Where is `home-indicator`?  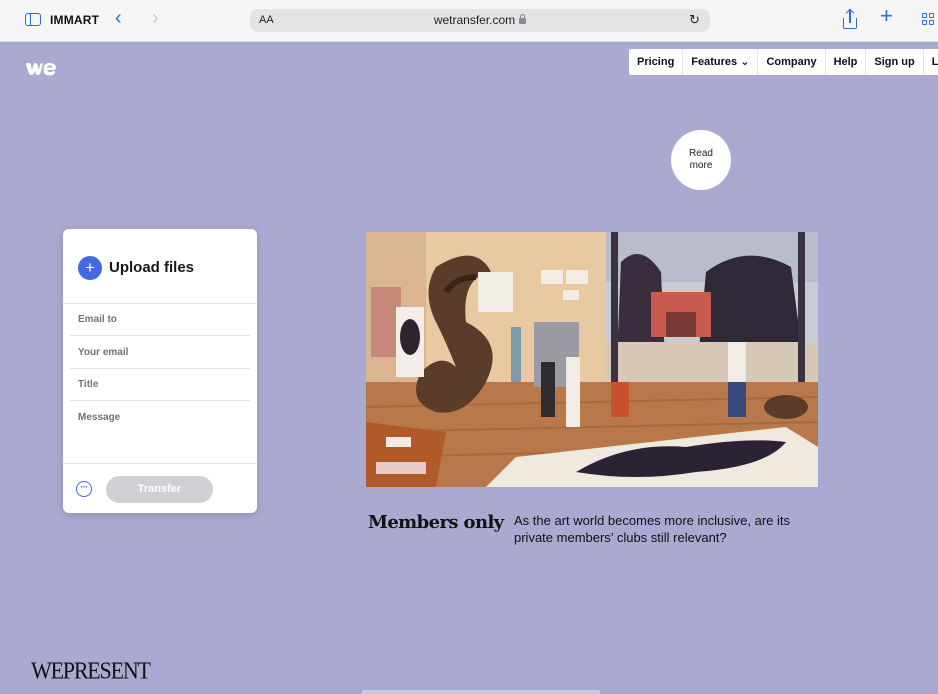
home-indicator is located at coordinates (481, 692).